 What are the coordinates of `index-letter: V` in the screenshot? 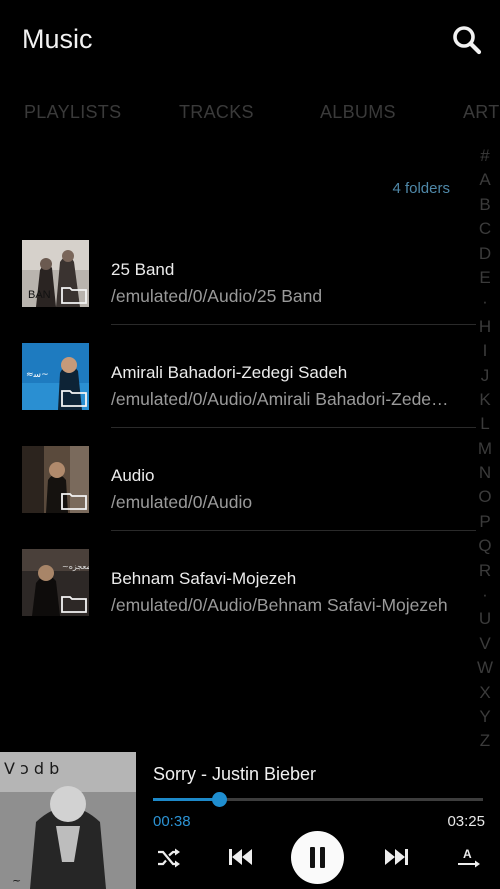 It's located at (485, 644).